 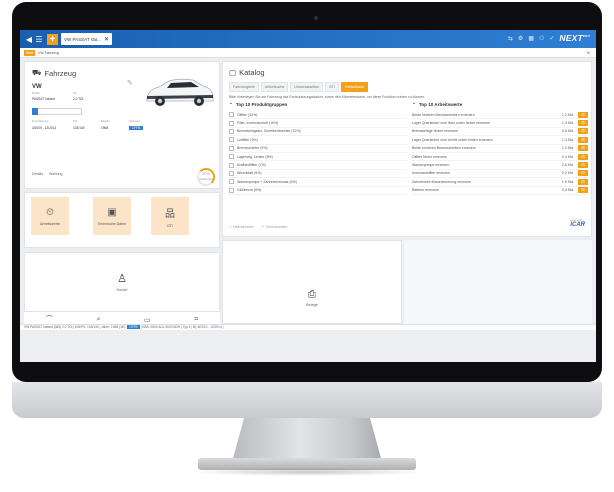 What do you see at coordinates (37, 174) in the screenshot?
I see `tab-details: Details` at bounding box center [37, 174].